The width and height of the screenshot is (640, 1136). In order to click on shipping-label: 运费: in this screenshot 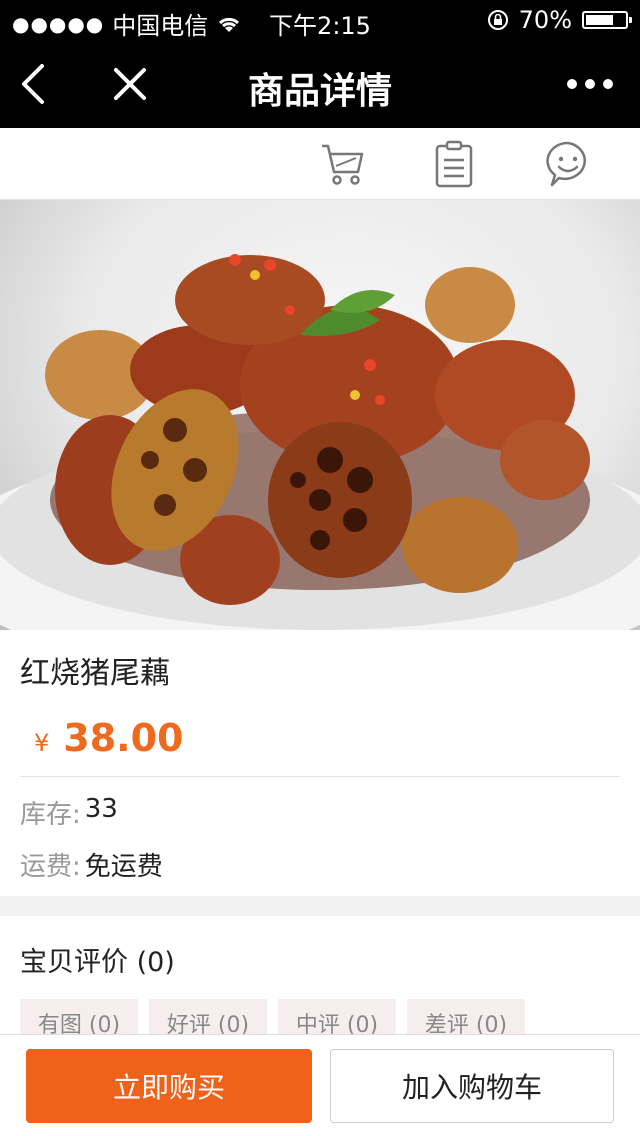, I will do `click(50, 867)`.